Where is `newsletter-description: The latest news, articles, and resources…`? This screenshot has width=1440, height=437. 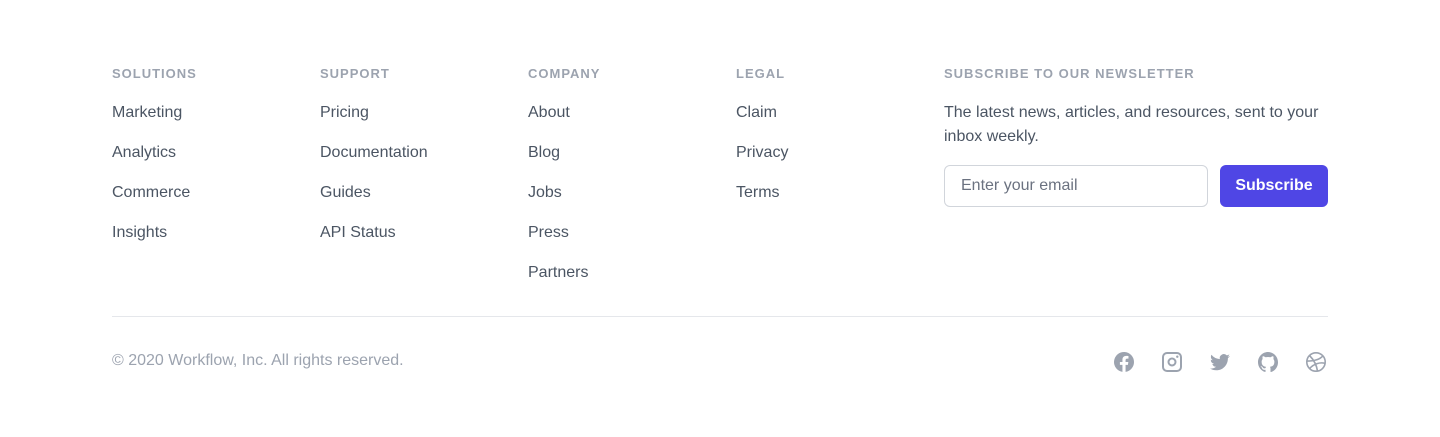 newsletter-description: The latest news, articles, and resources… is located at coordinates (1131, 124).